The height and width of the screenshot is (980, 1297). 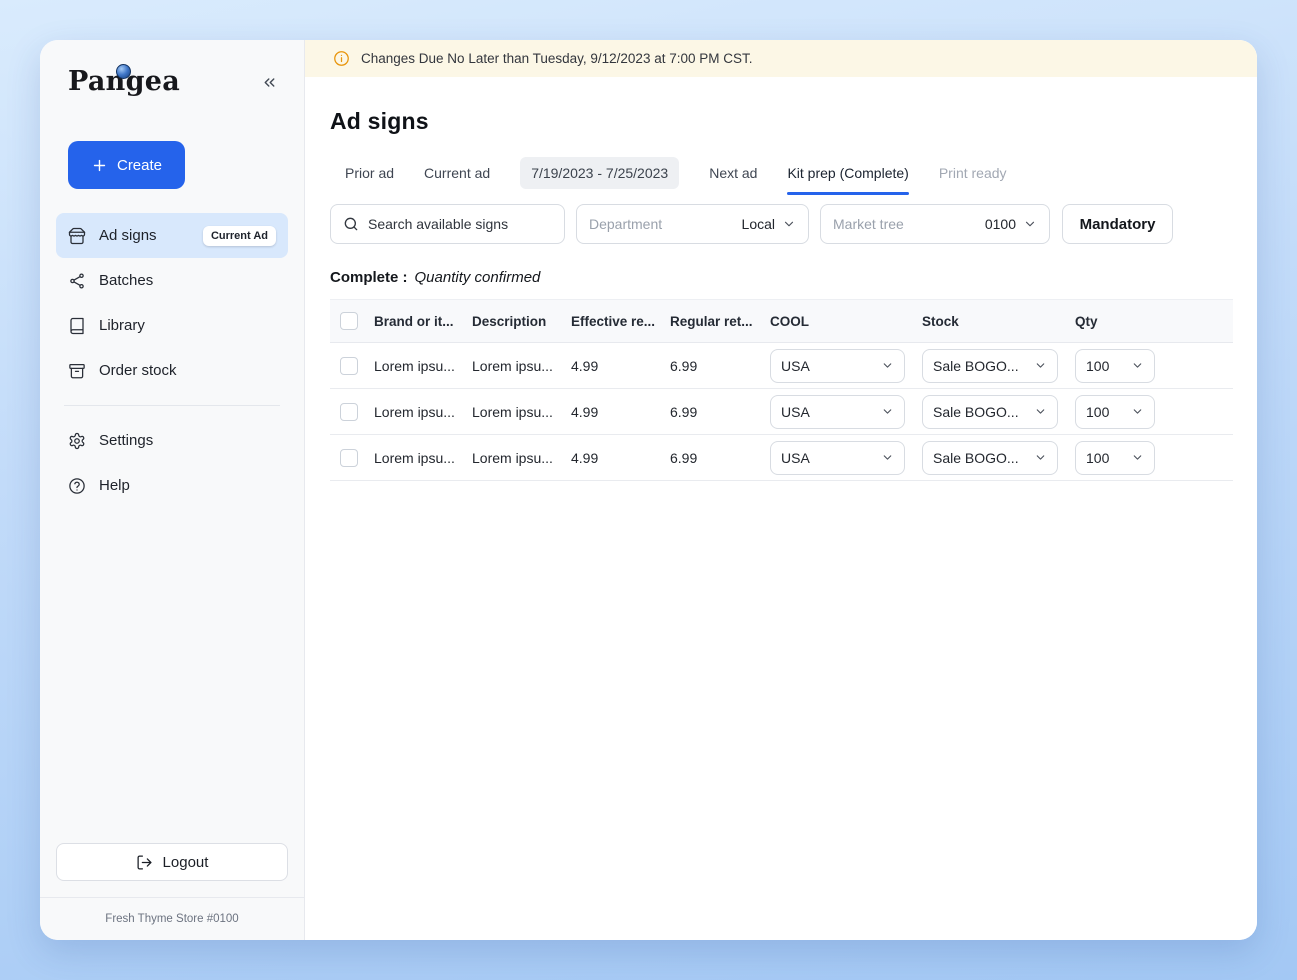 I want to click on pangea-logo: Pangea, so click(x=124, y=80).